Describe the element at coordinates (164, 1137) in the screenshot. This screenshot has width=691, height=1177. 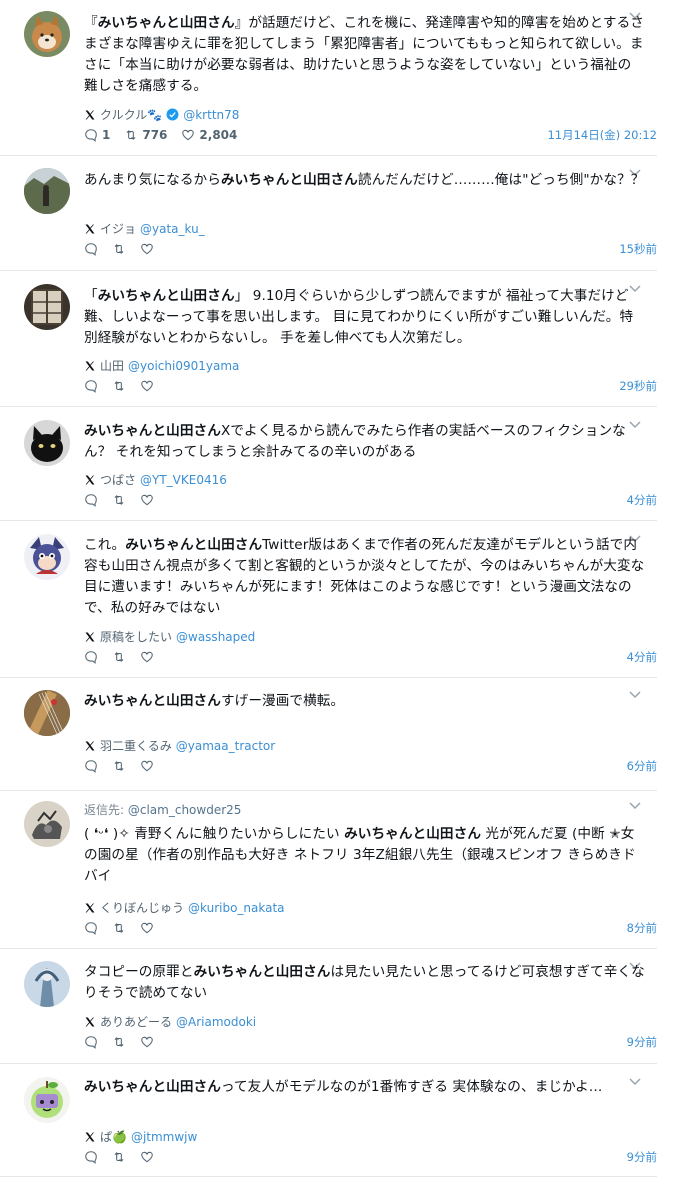
I see `author-handle-link: @jtmmwjw` at that location.